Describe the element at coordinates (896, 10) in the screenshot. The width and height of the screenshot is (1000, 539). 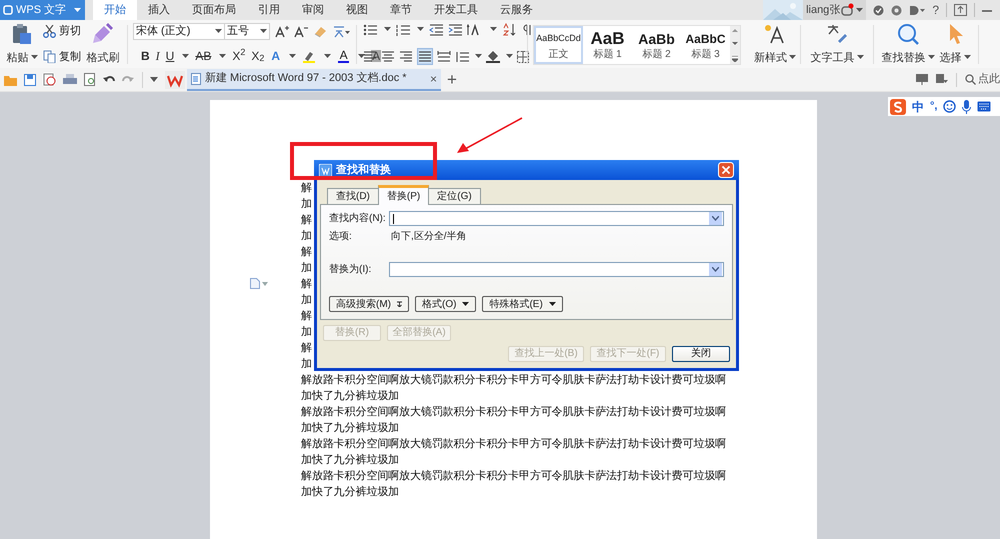
I see `gear-icon` at that location.